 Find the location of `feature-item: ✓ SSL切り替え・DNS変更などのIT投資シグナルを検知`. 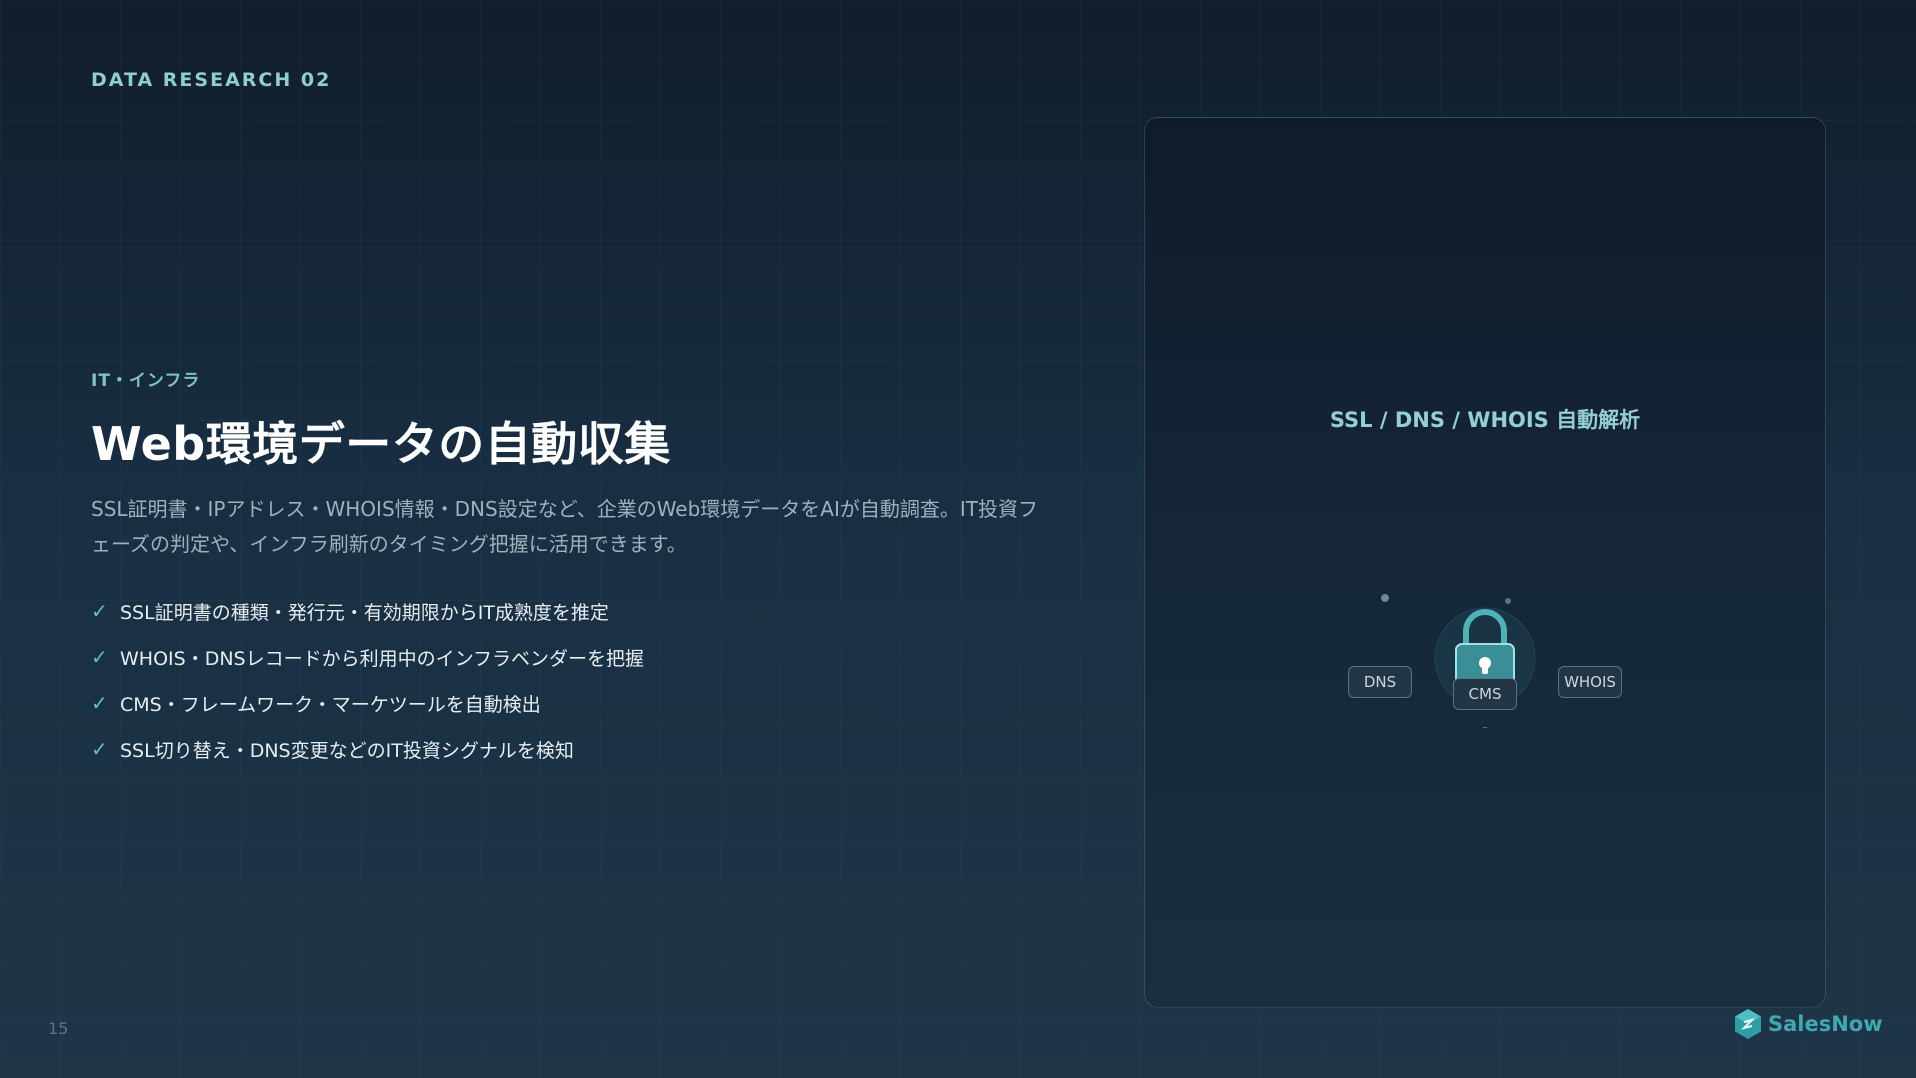

feature-item: ✓ SSL切り替え・DNS変更などのIT投資シグナルを検知 is located at coordinates (367, 749).